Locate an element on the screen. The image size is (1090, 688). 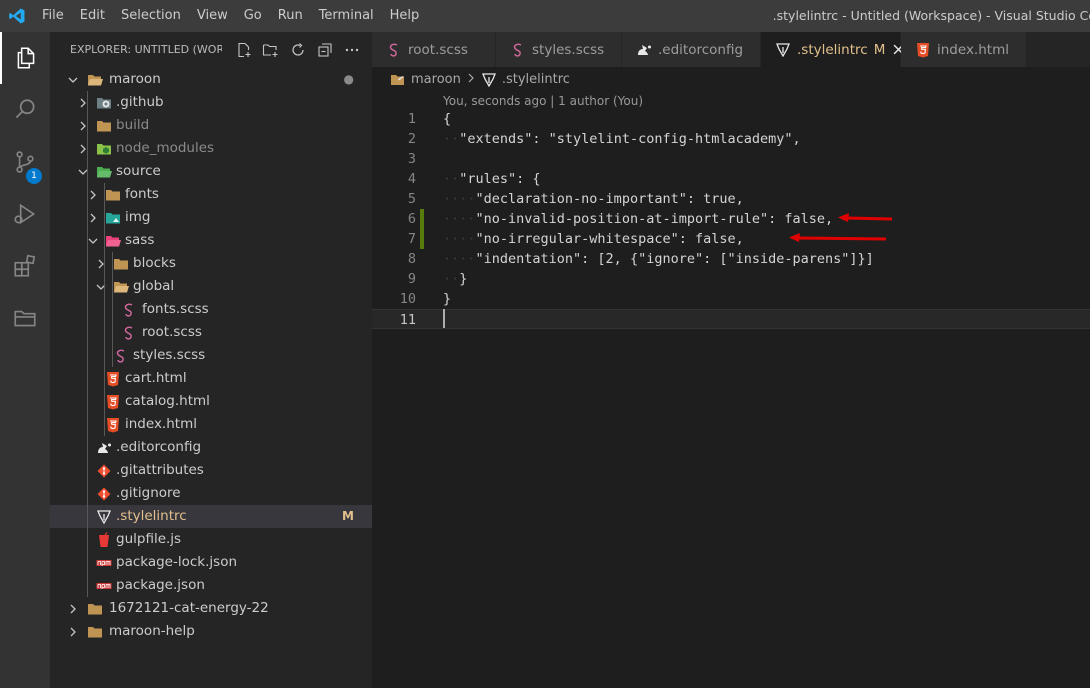
tab-label: .stylelintrc is located at coordinates (832, 49).